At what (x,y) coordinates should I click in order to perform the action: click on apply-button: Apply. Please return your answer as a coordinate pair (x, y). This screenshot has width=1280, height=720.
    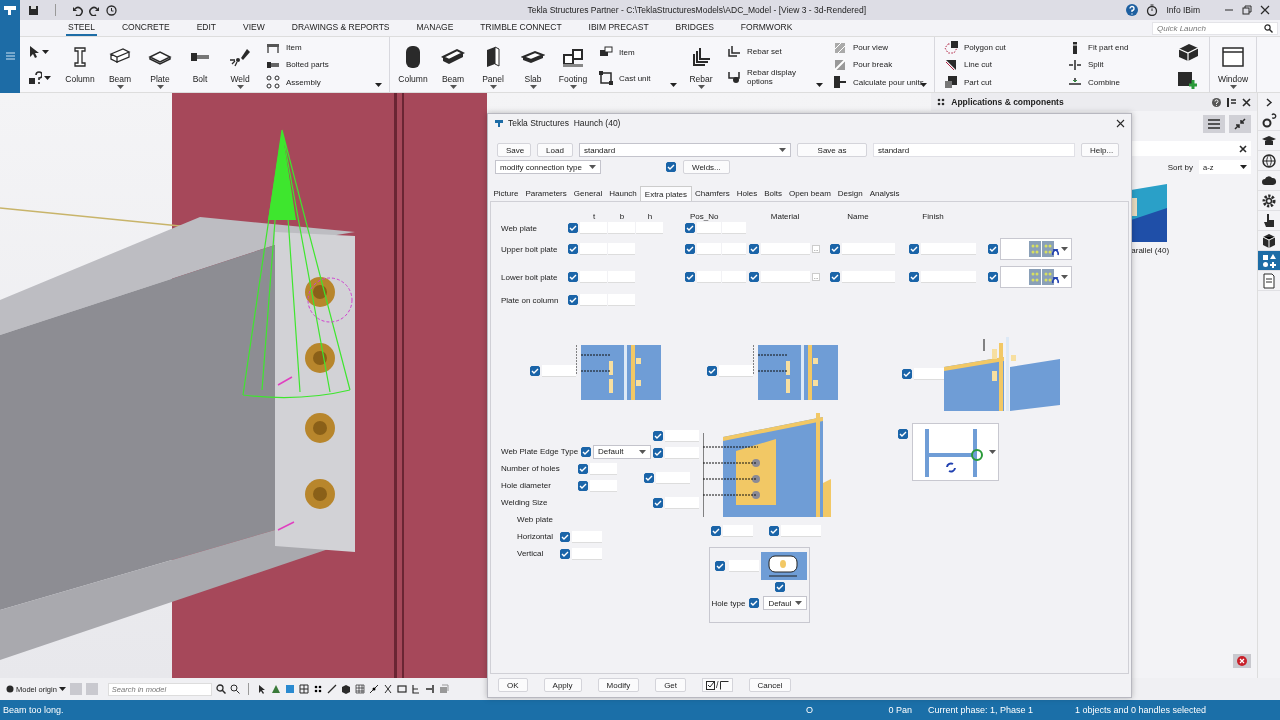
    Looking at the image, I should click on (562, 685).